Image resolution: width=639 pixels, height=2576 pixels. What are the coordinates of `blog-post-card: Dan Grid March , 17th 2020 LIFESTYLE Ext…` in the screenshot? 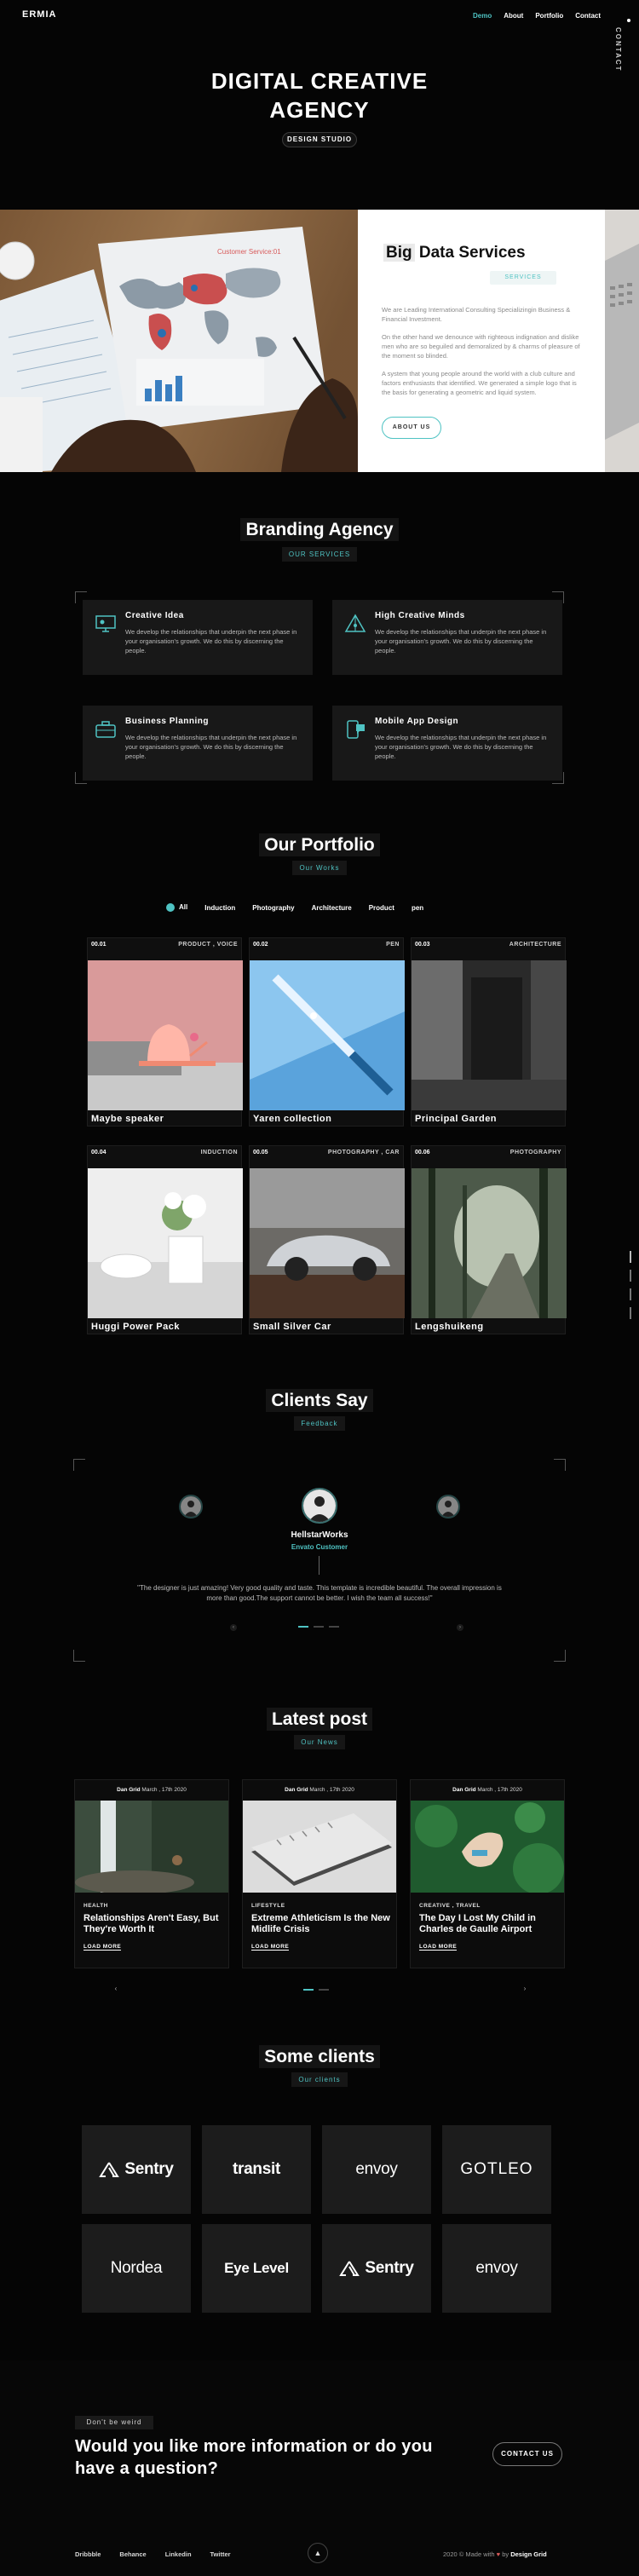 It's located at (319, 1873).